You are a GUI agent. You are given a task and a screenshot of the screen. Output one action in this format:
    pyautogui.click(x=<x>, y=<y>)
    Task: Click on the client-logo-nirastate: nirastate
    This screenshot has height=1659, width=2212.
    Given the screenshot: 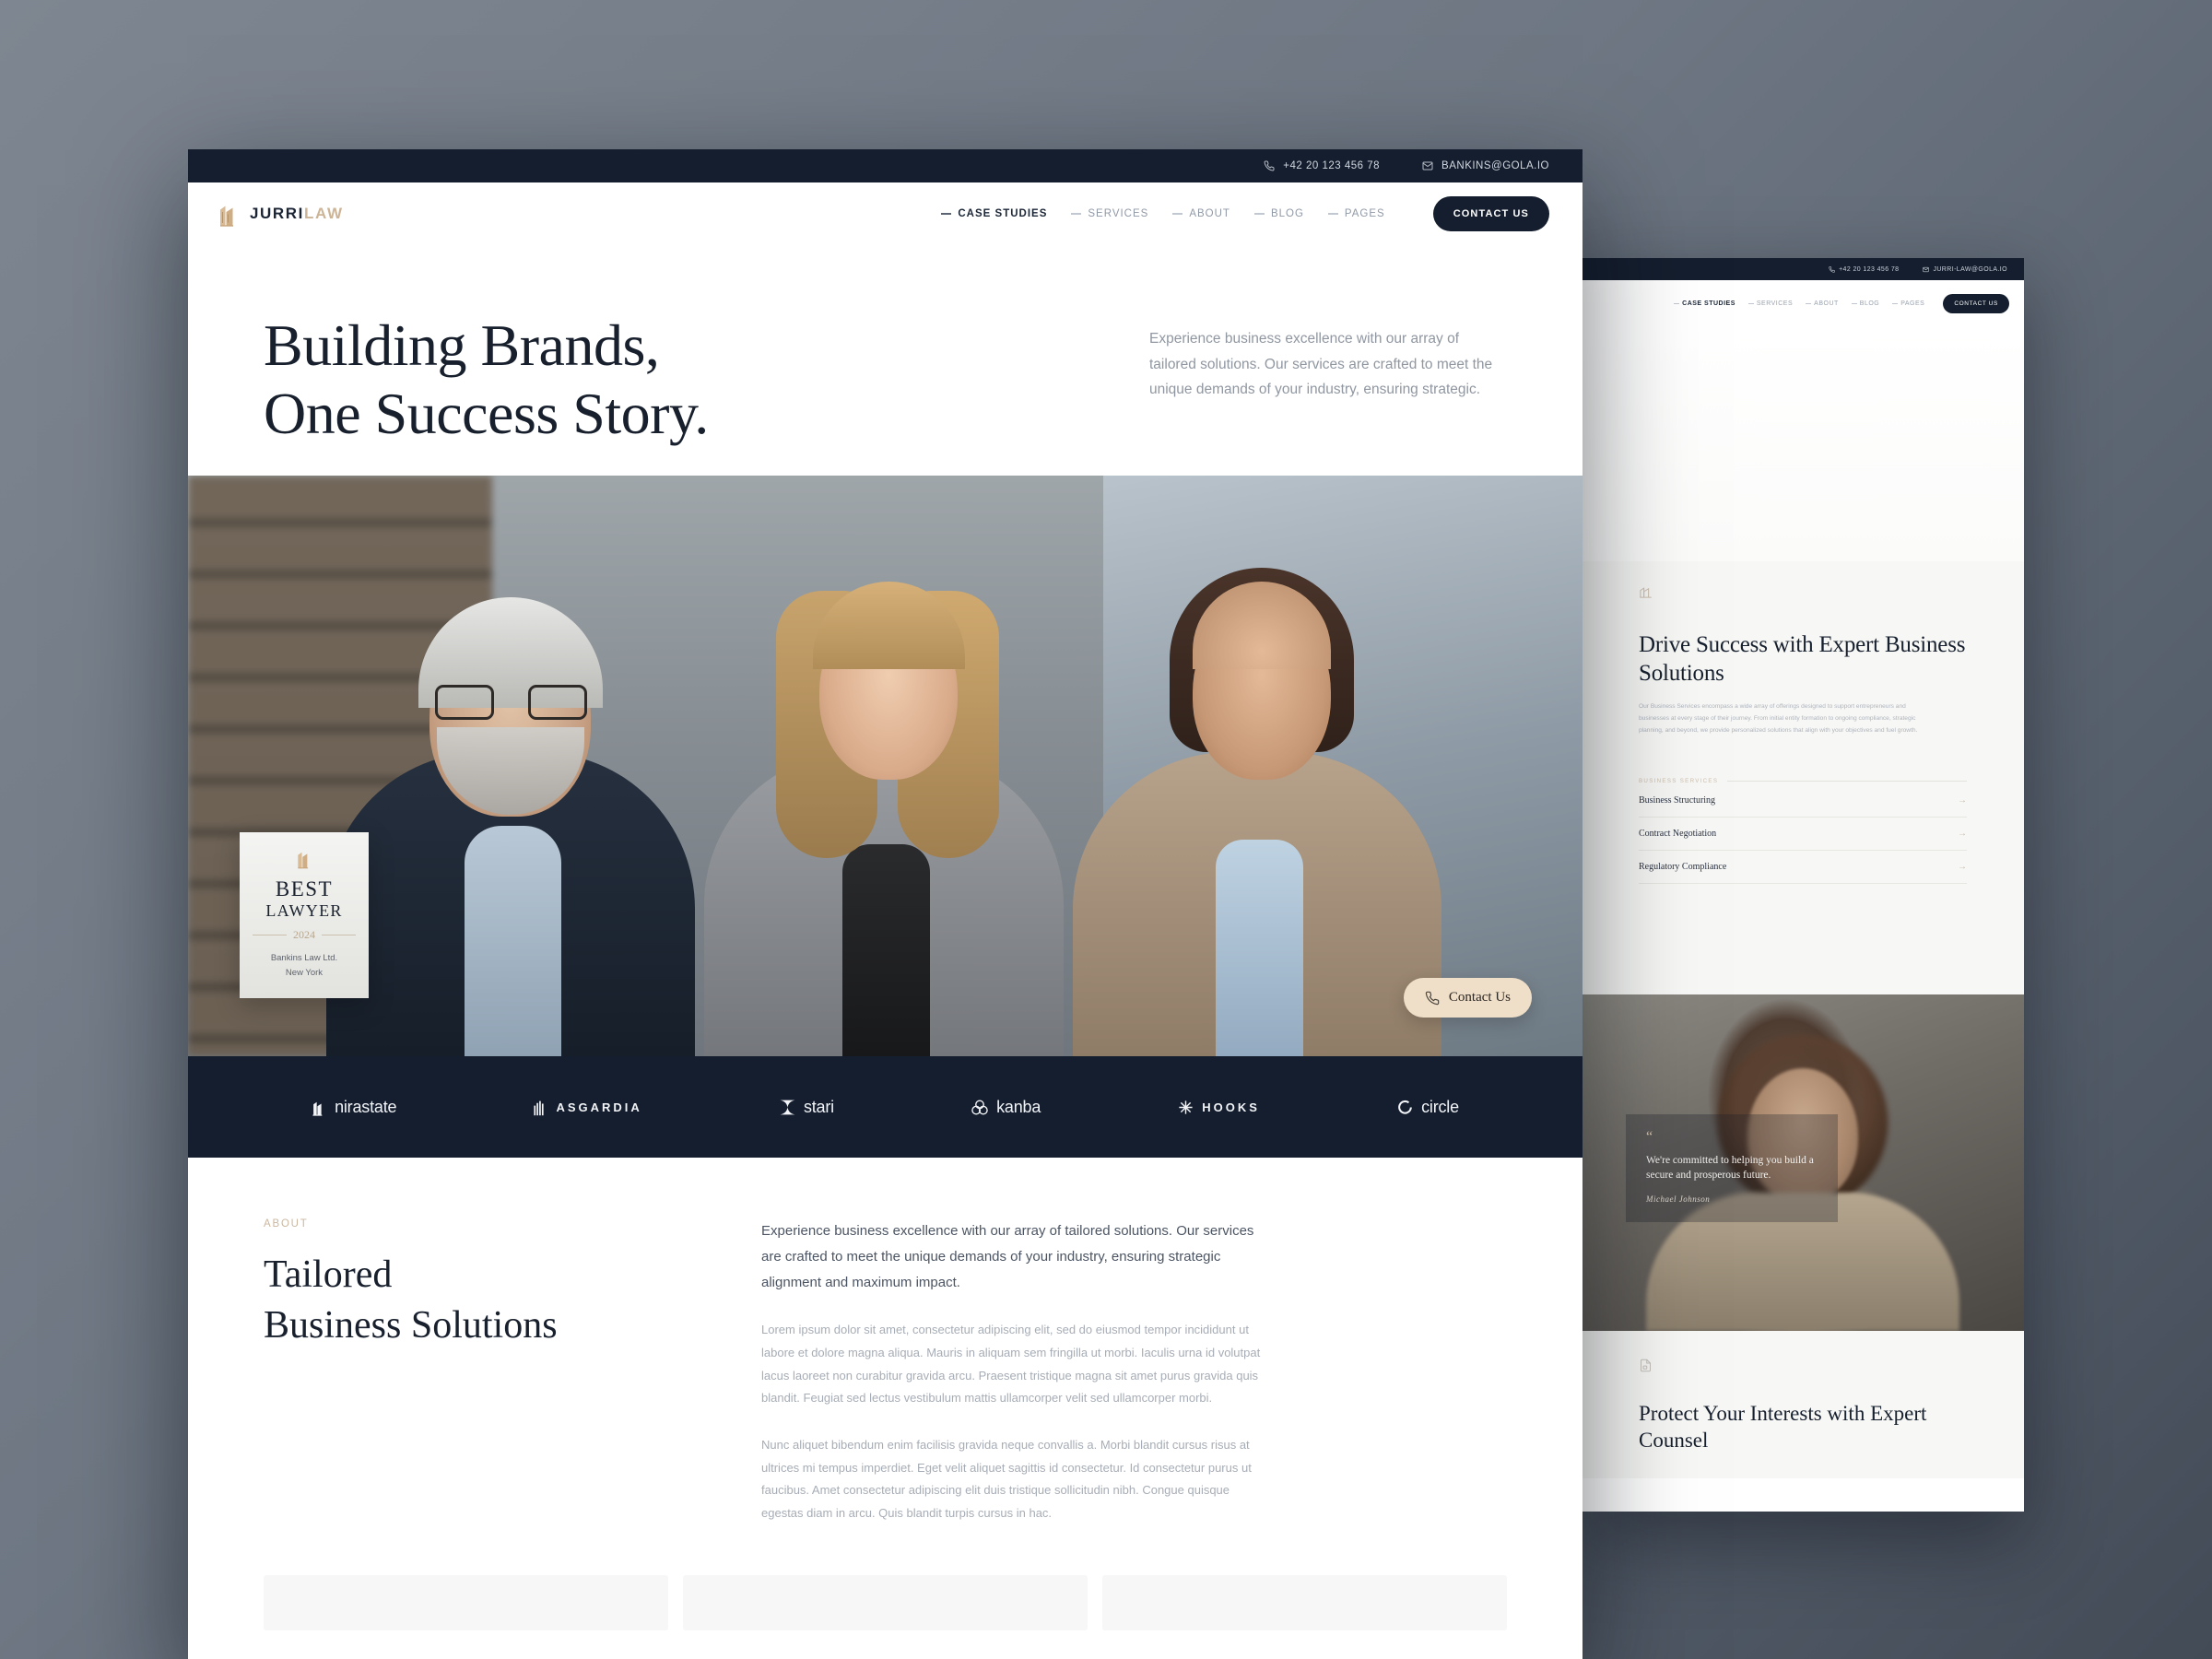 What is the action you would take?
    pyautogui.click(x=354, y=1107)
    